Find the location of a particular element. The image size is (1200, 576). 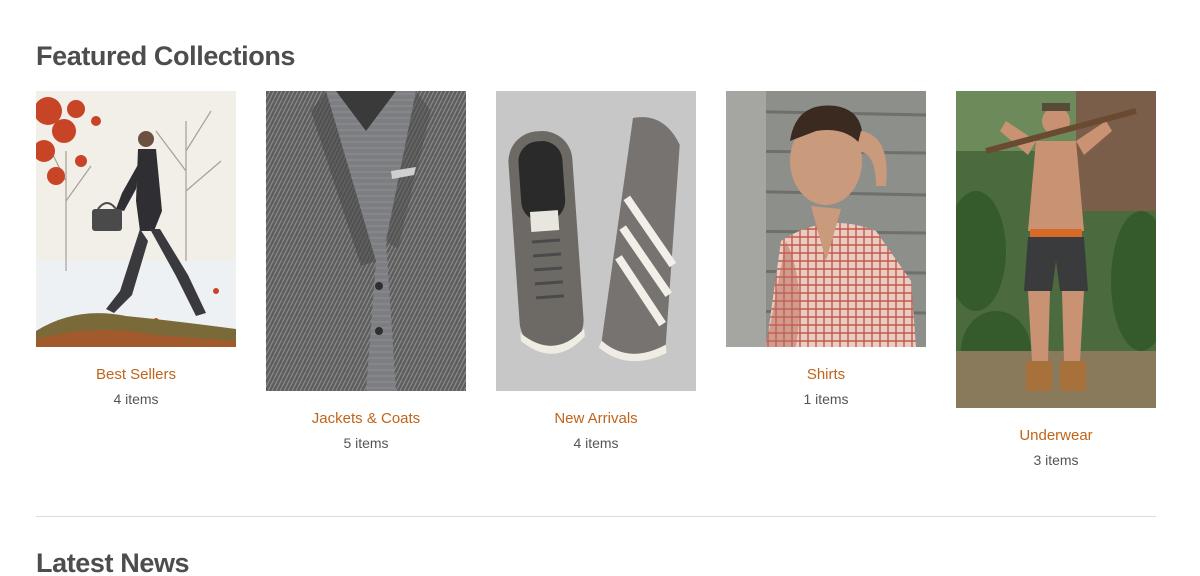

collection-link-best-sellers: Best Sellers is located at coordinates (136, 375).